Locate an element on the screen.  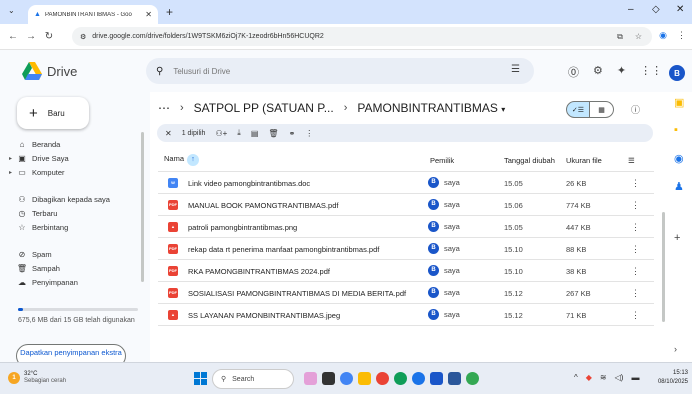
minimize-icon: – is located at coordinates (631, 9).